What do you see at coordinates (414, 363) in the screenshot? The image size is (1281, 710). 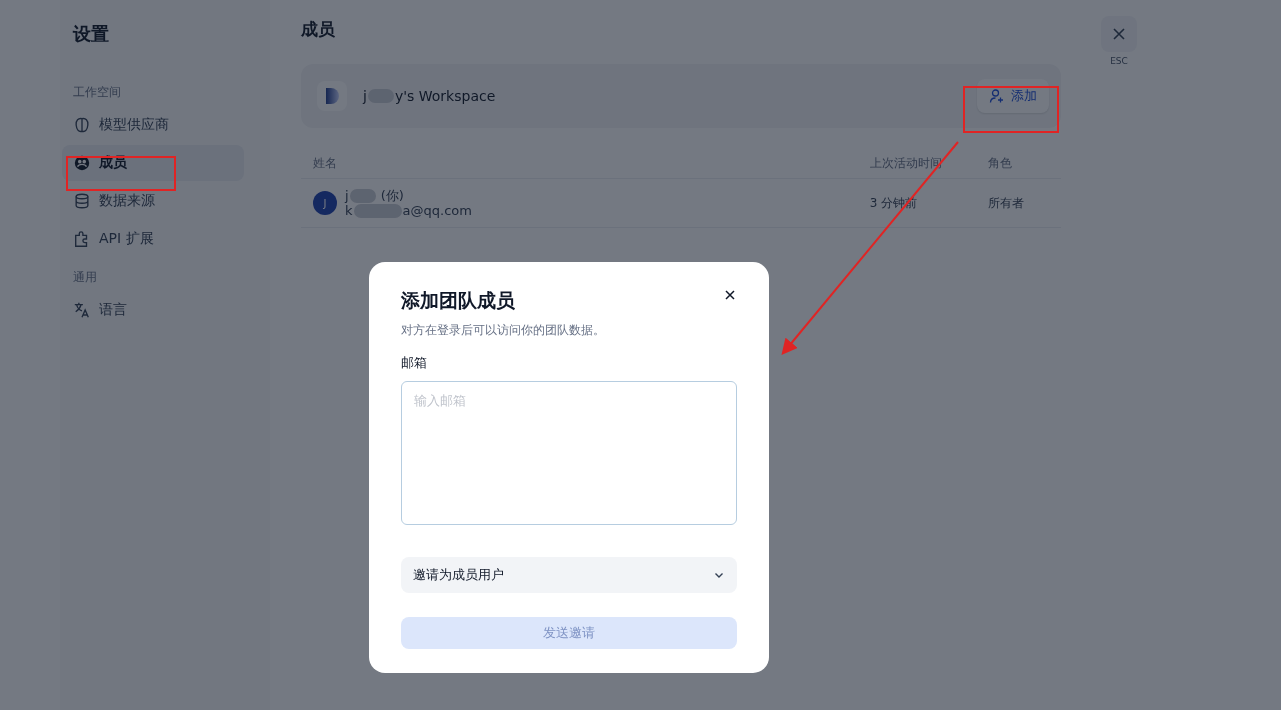 I see `field-label: 邮箱` at bounding box center [414, 363].